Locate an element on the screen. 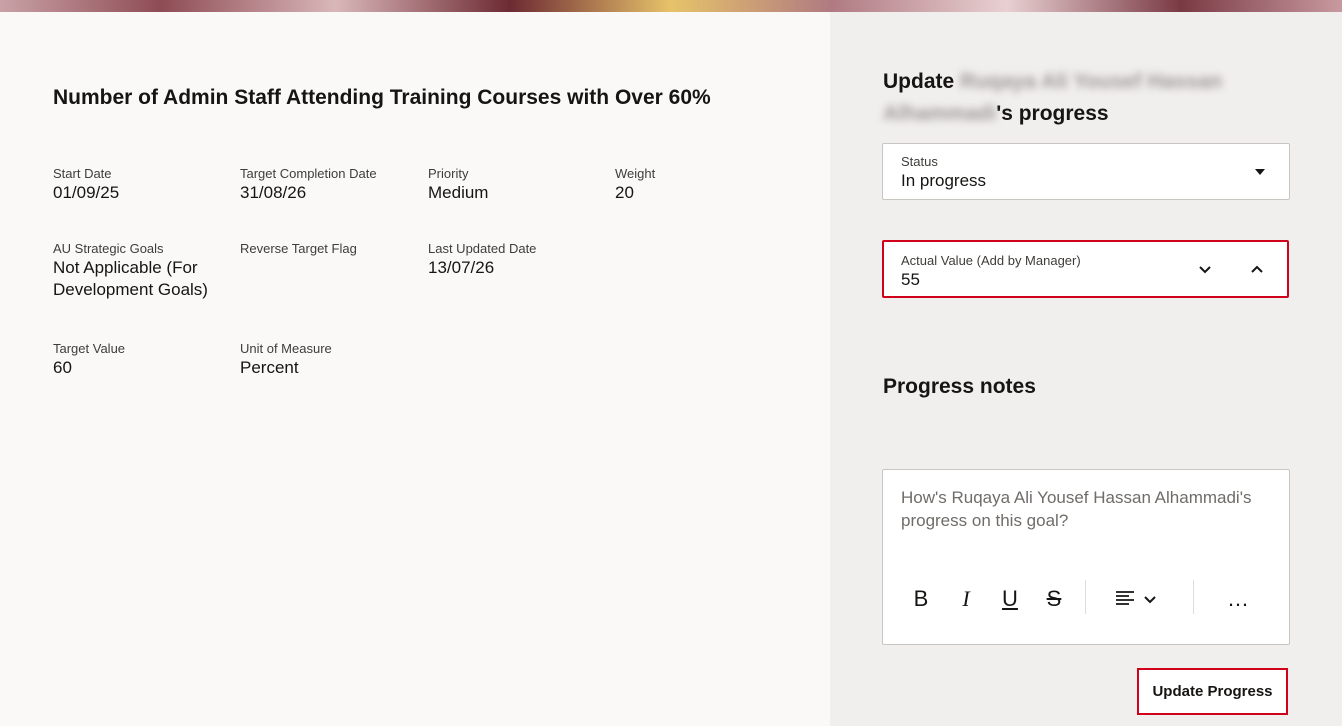 The height and width of the screenshot is (726, 1342). header-banner is located at coordinates (671, 6).